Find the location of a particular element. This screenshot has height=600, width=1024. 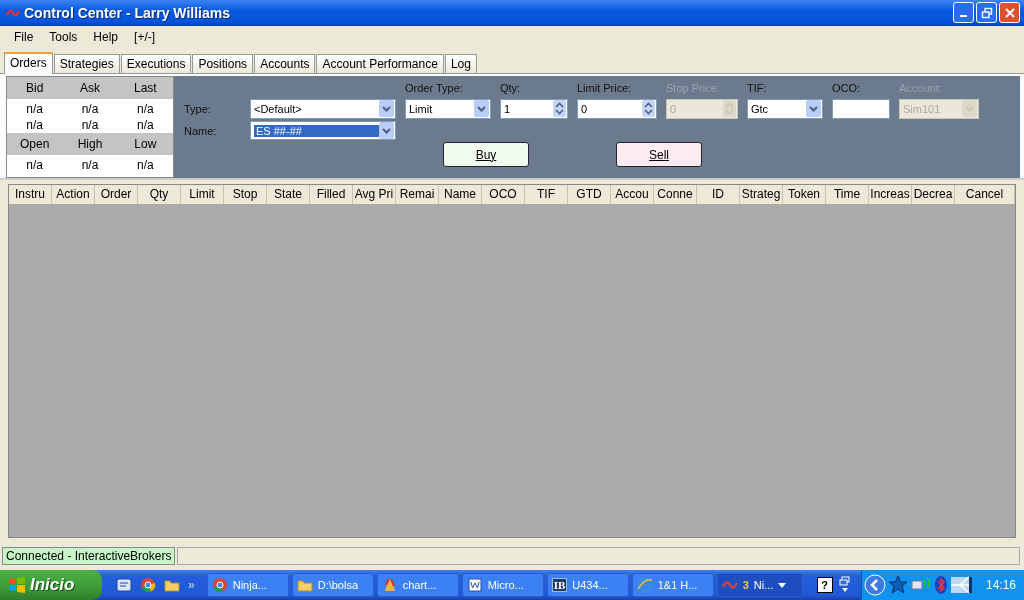

selected-text: ES ##-## is located at coordinates (316, 130).